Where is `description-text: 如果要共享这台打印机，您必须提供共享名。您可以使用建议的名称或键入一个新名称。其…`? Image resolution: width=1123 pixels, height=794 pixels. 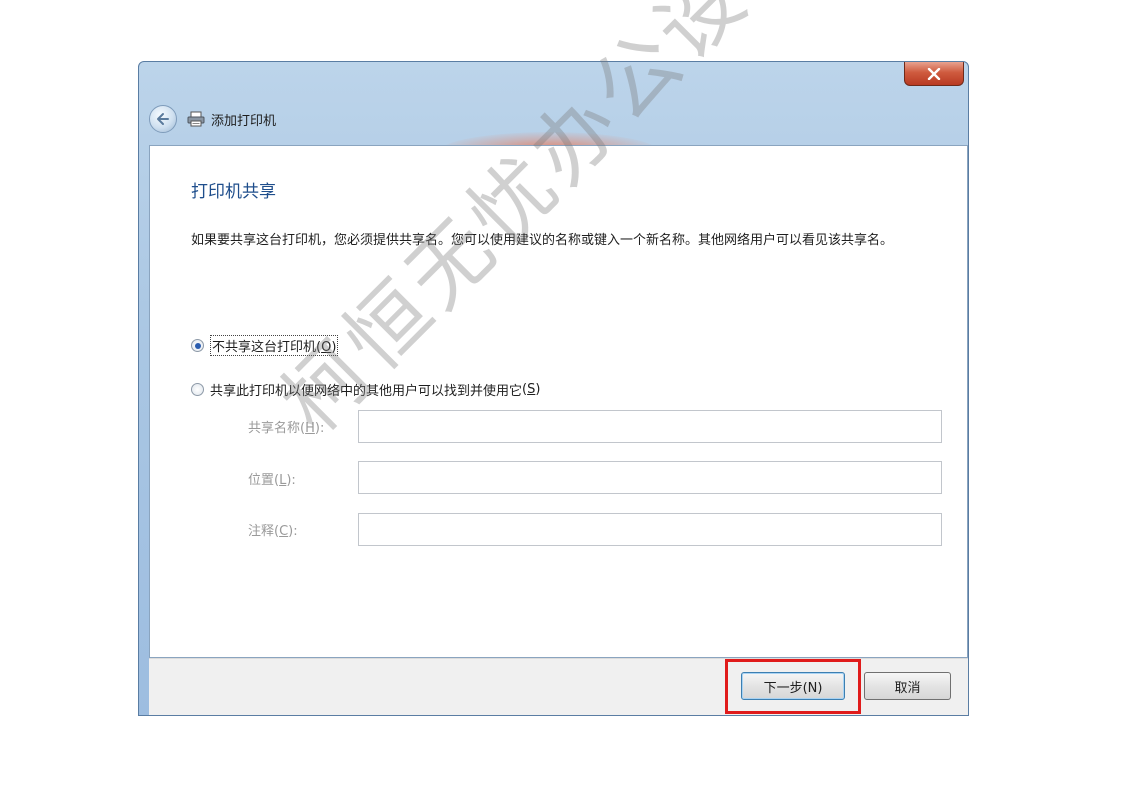 description-text: 如果要共享这台打印机，您必须提供共享名。您可以使用建议的名称或键入一个新名称。其… is located at coordinates (542, 240).